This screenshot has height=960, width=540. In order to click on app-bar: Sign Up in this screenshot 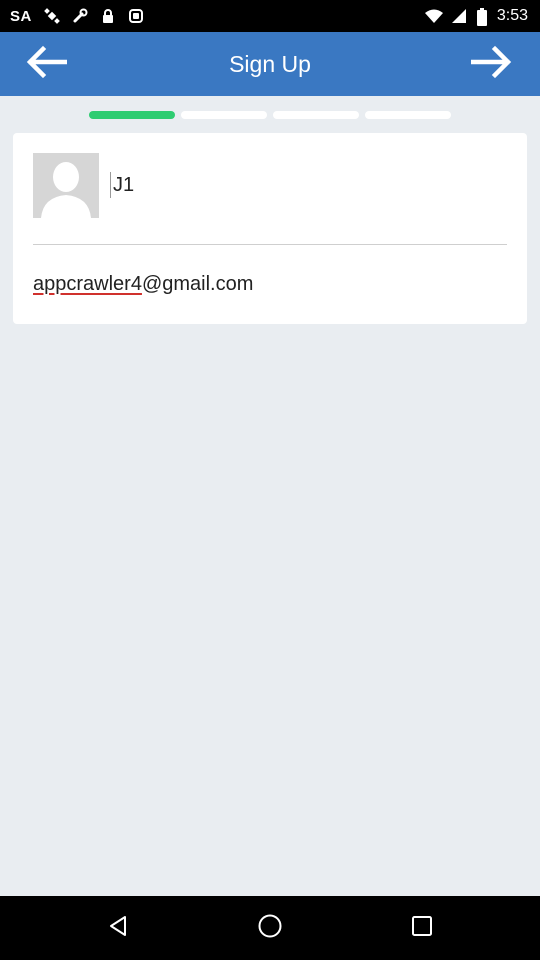, I will do `click(270, 64)`.